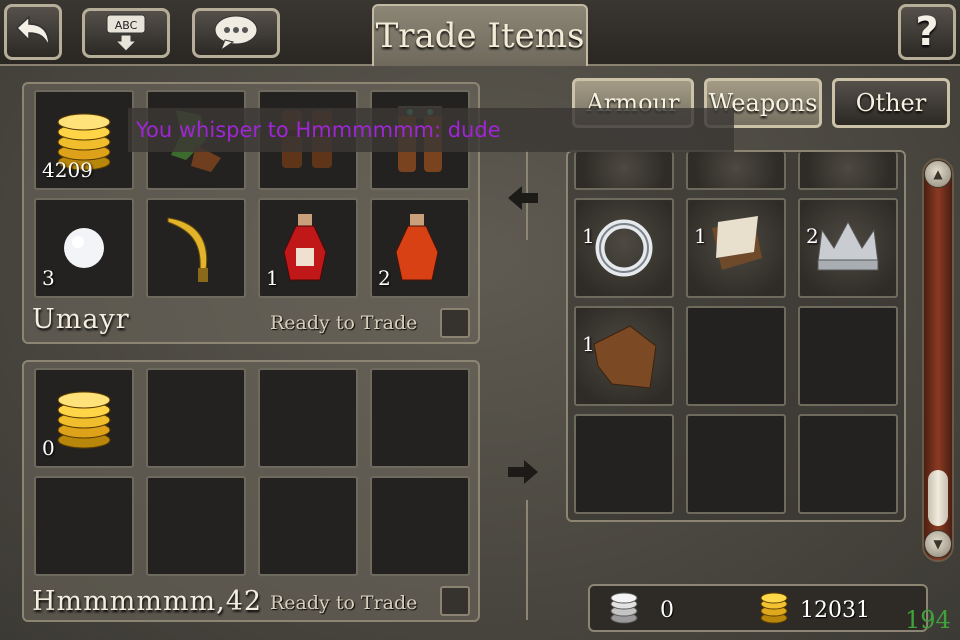 The image size is (960, 640). Describe the element at coordinates (480, 35) in the screenshot. I see `page-title: Trade Items` at that location.